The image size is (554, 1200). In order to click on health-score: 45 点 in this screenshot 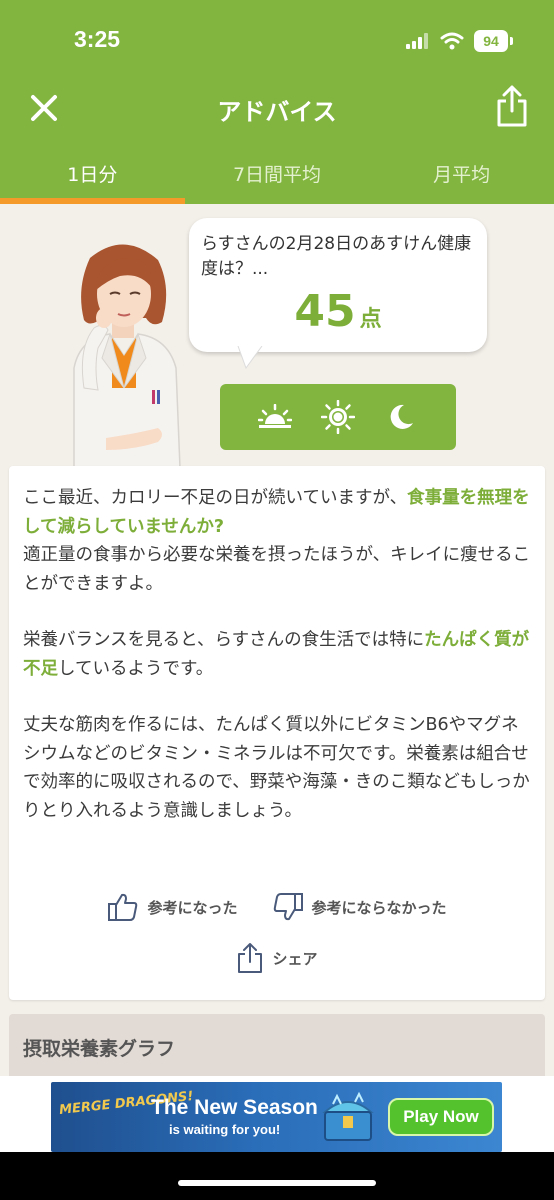, I will do `click(338, 311)`.